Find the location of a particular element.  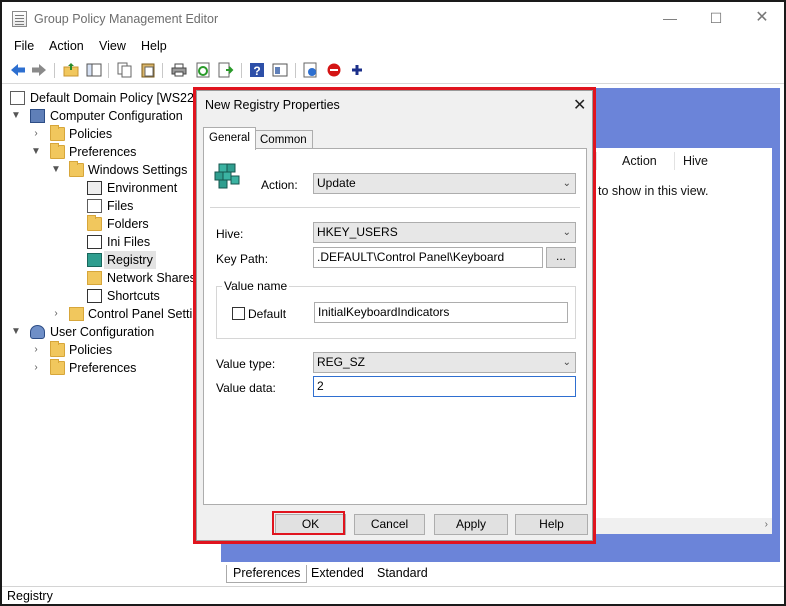

value-type-dropdown: REG_SZ ⌄ is located at coordinates (444, 362).